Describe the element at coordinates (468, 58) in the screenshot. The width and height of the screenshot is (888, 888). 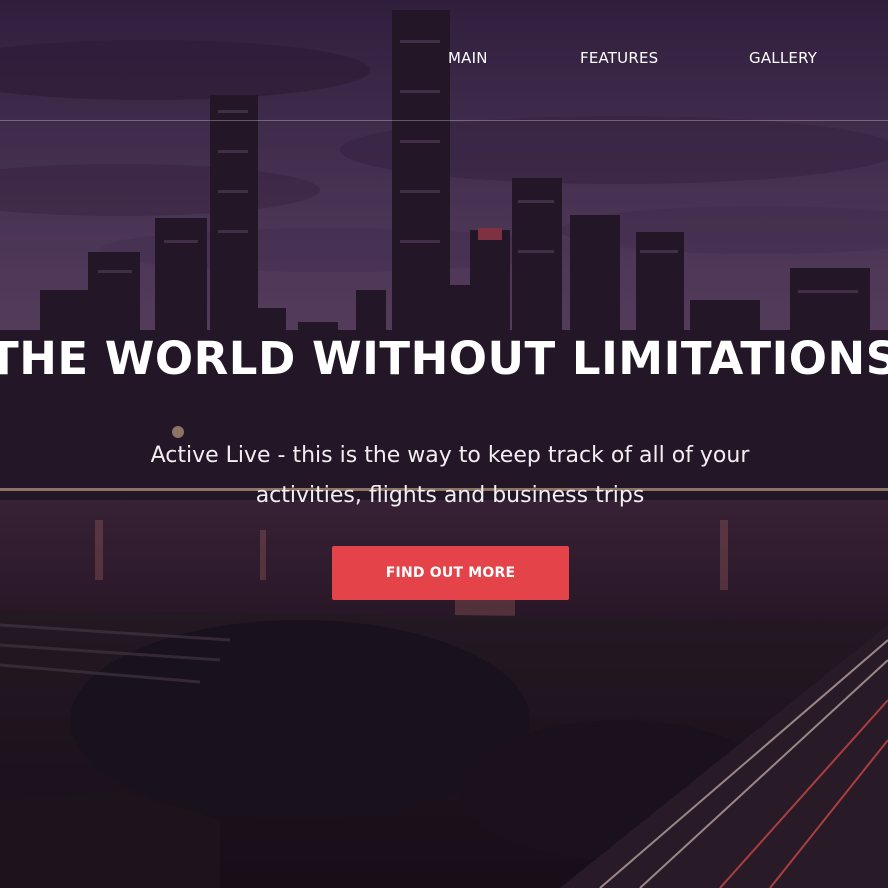
I see `nav-item-main: MAIN` at that location.